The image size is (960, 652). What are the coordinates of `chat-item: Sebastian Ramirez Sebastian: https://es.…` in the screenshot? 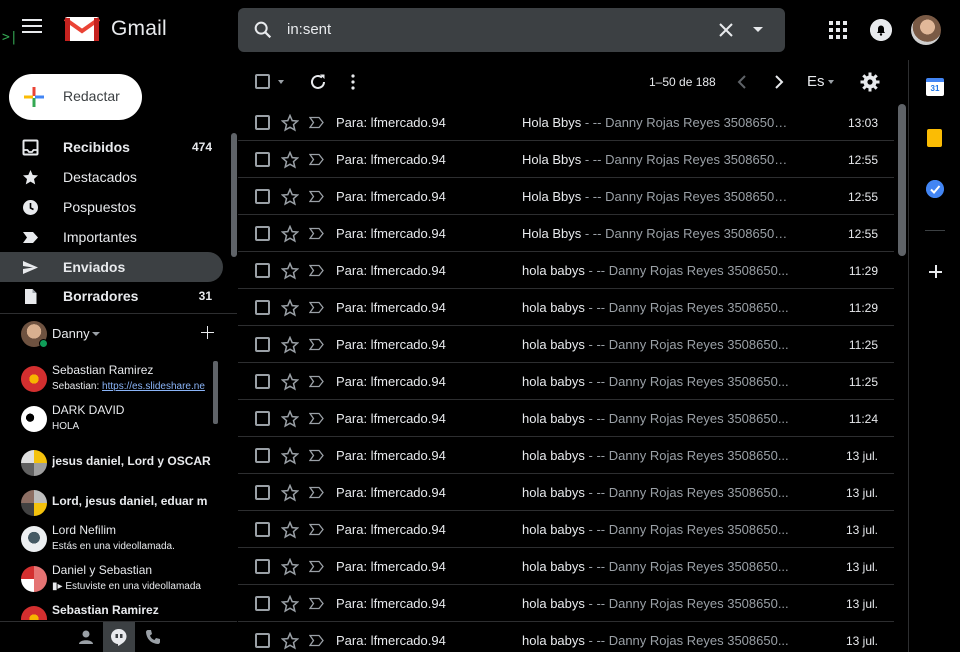 It's located at (111, 380).